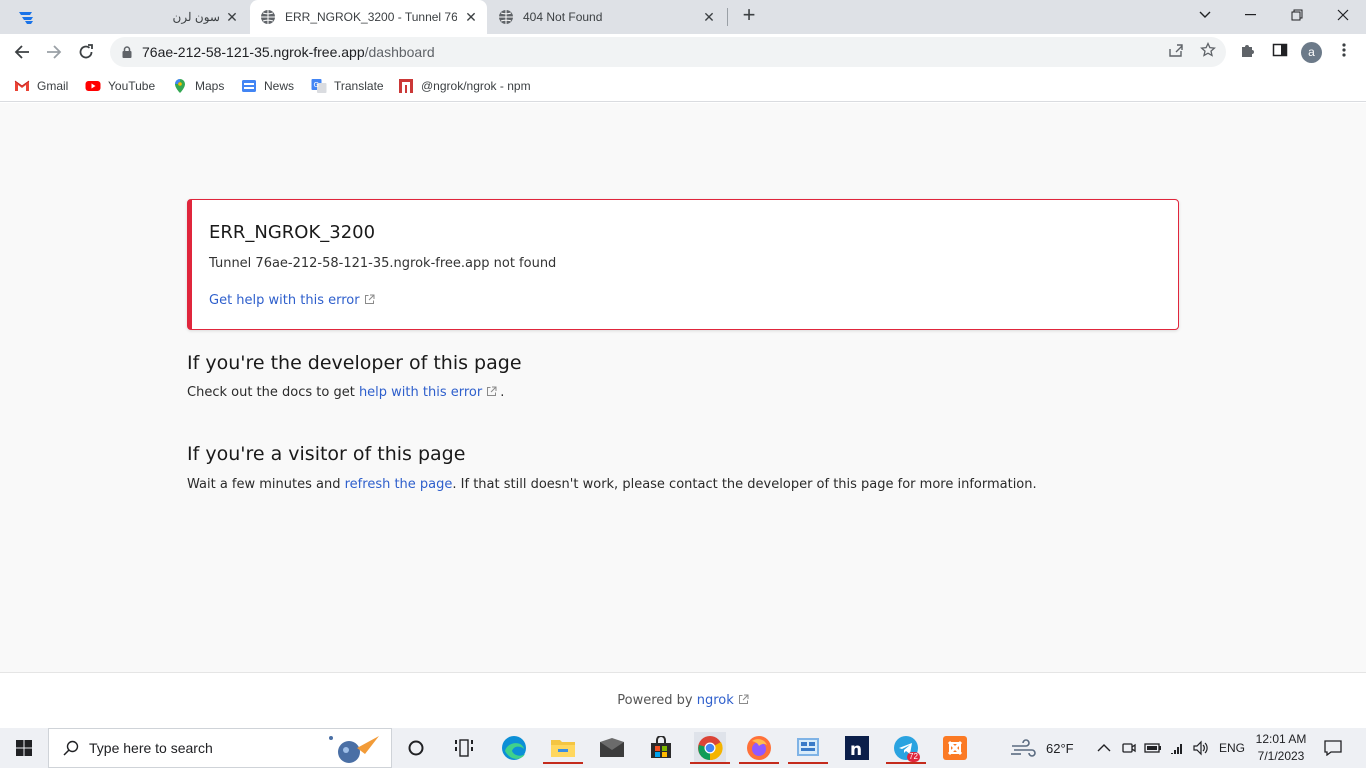  What do you see at coordinates (266, 484) in the screenshot?
I see `visitor-text: Wait a few minutes and` at bounding box center [266, 484].